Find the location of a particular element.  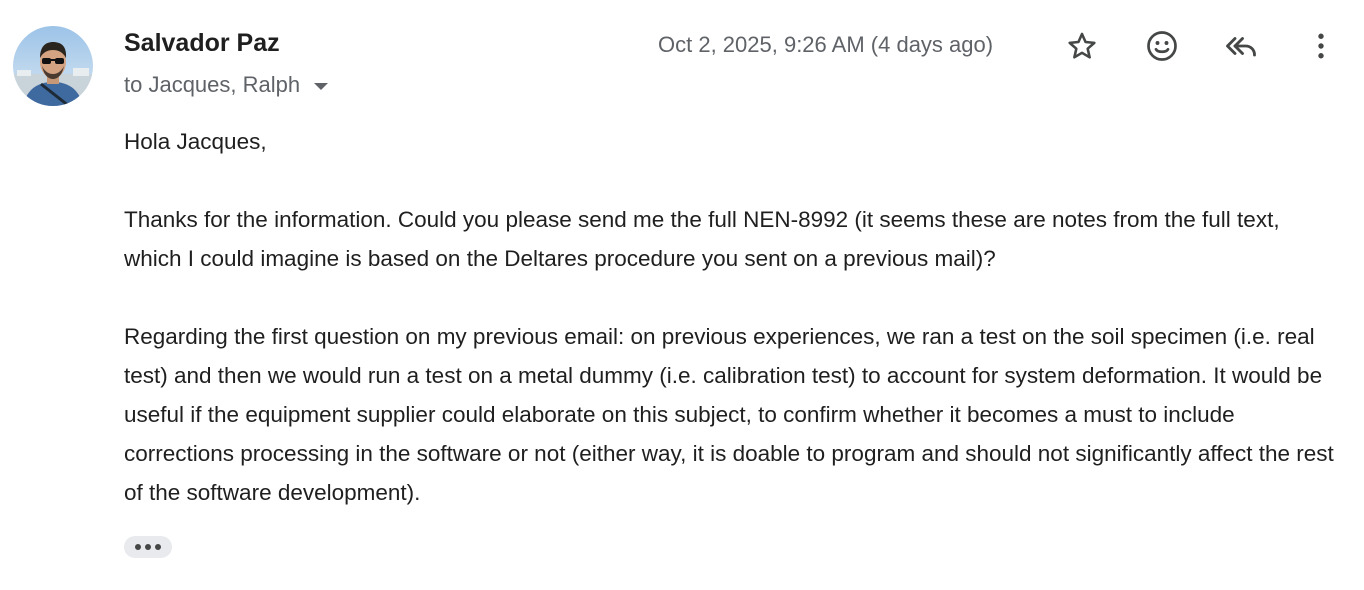

greeting: Hola Jacques, is located at coordinates (195, 141).